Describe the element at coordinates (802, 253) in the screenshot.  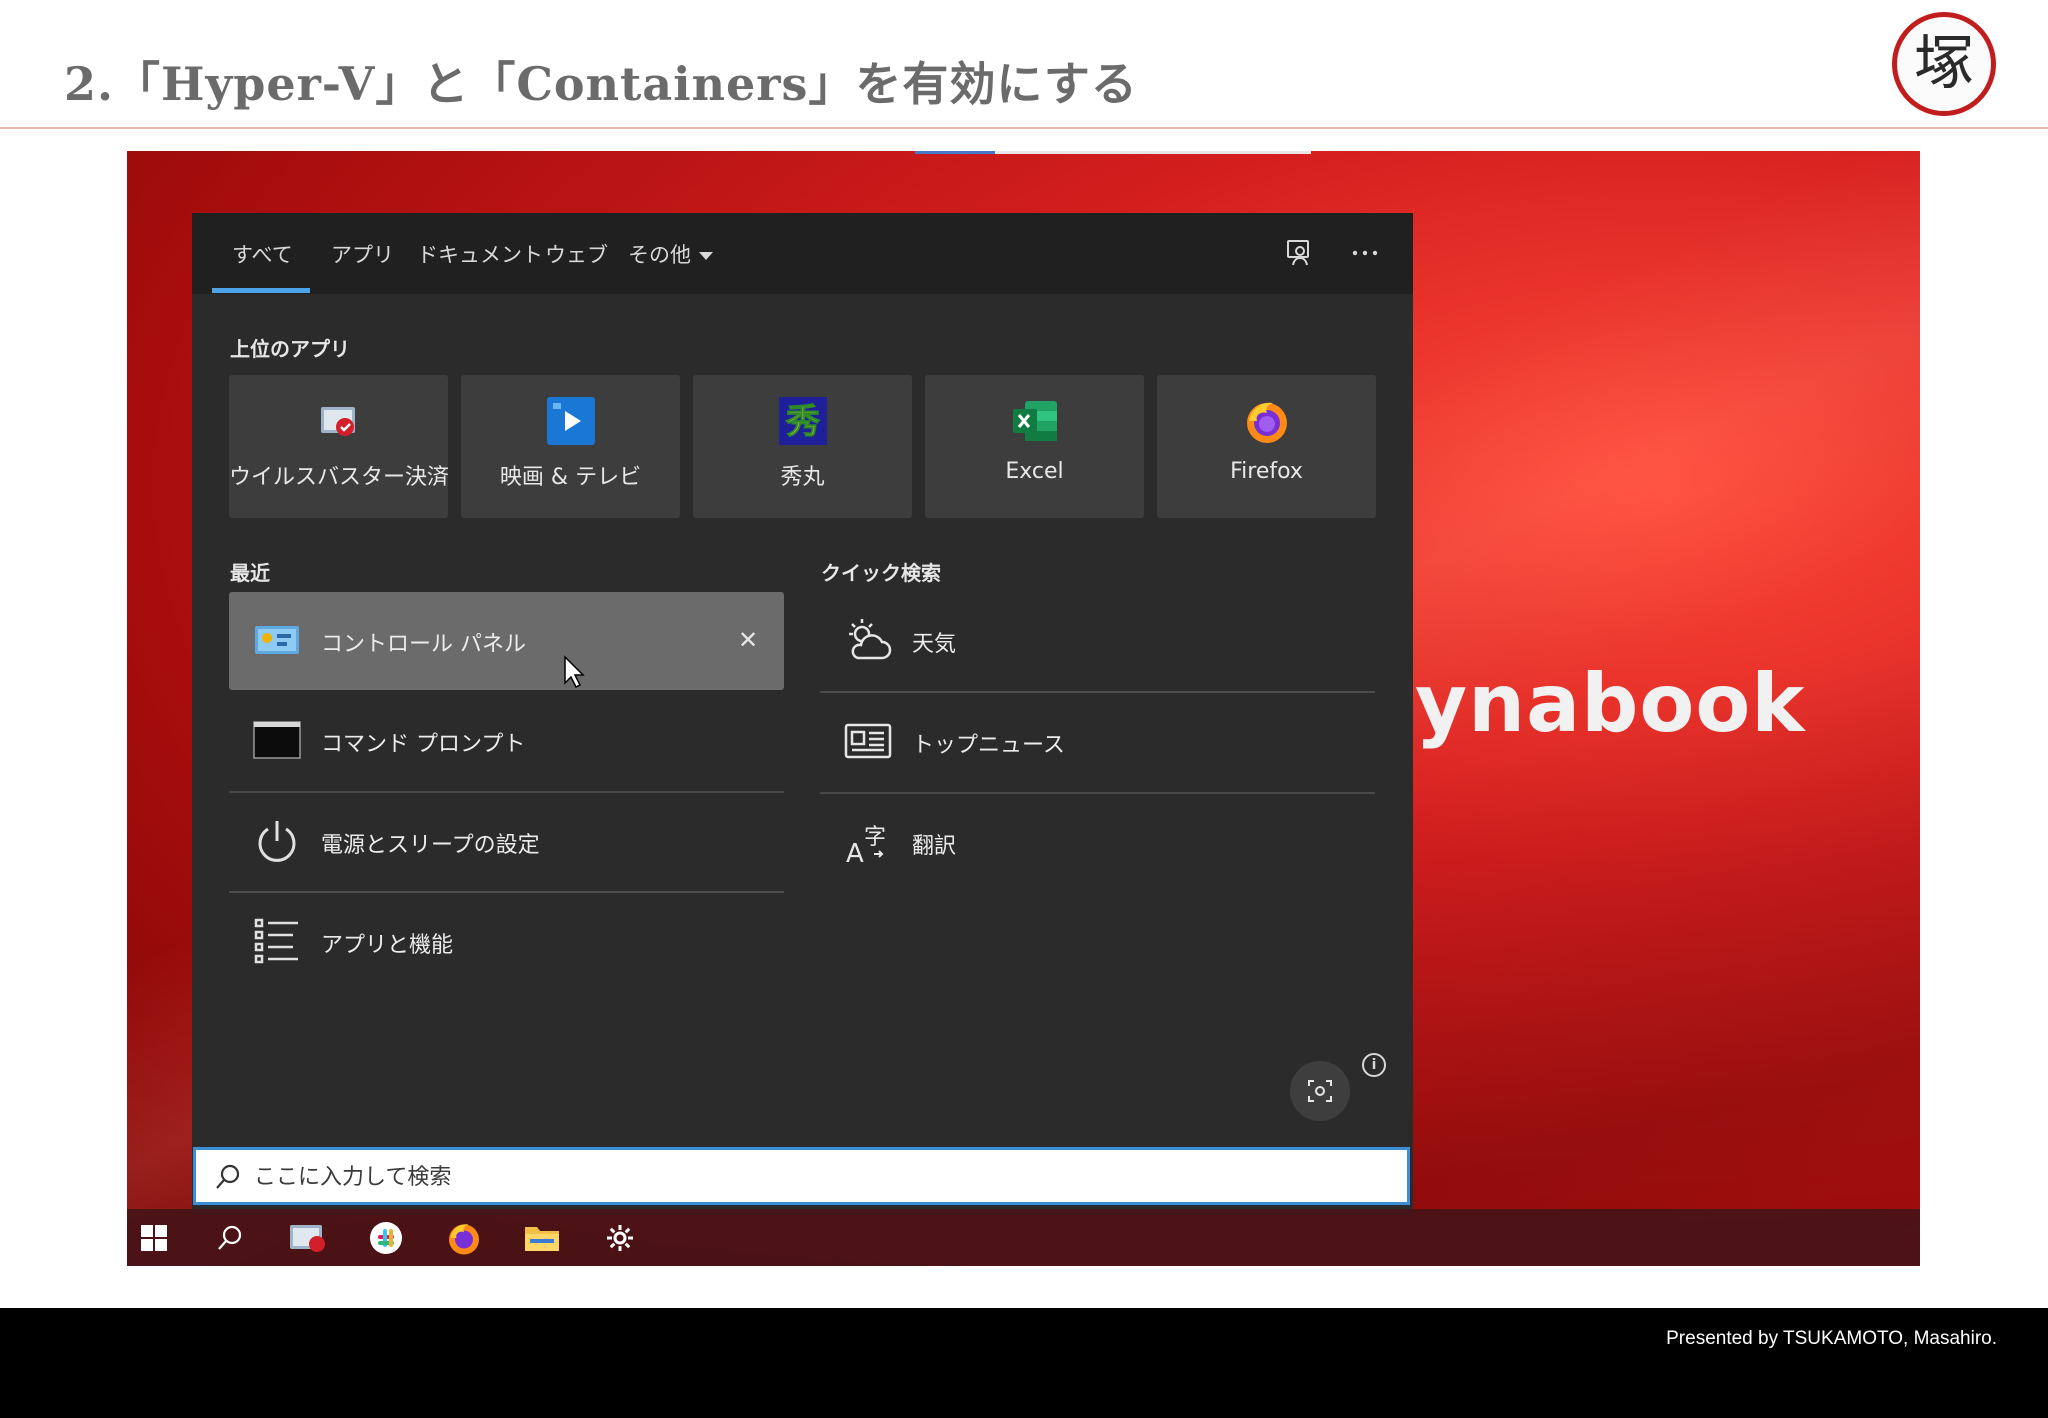
I see `search-tabs-bar: すべて アプリ ドキュメント ウェブ その他` at that location.